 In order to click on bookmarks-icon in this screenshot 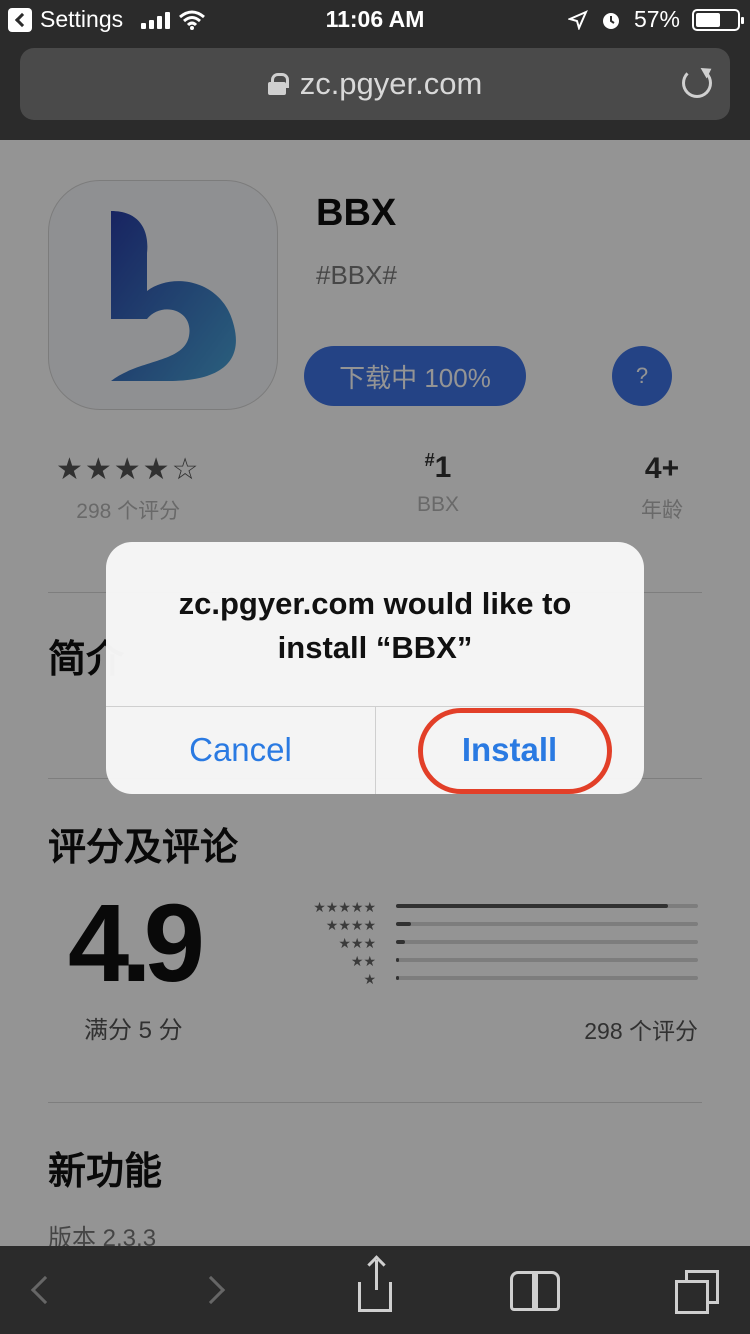, I will do `click(535, 1291)`.